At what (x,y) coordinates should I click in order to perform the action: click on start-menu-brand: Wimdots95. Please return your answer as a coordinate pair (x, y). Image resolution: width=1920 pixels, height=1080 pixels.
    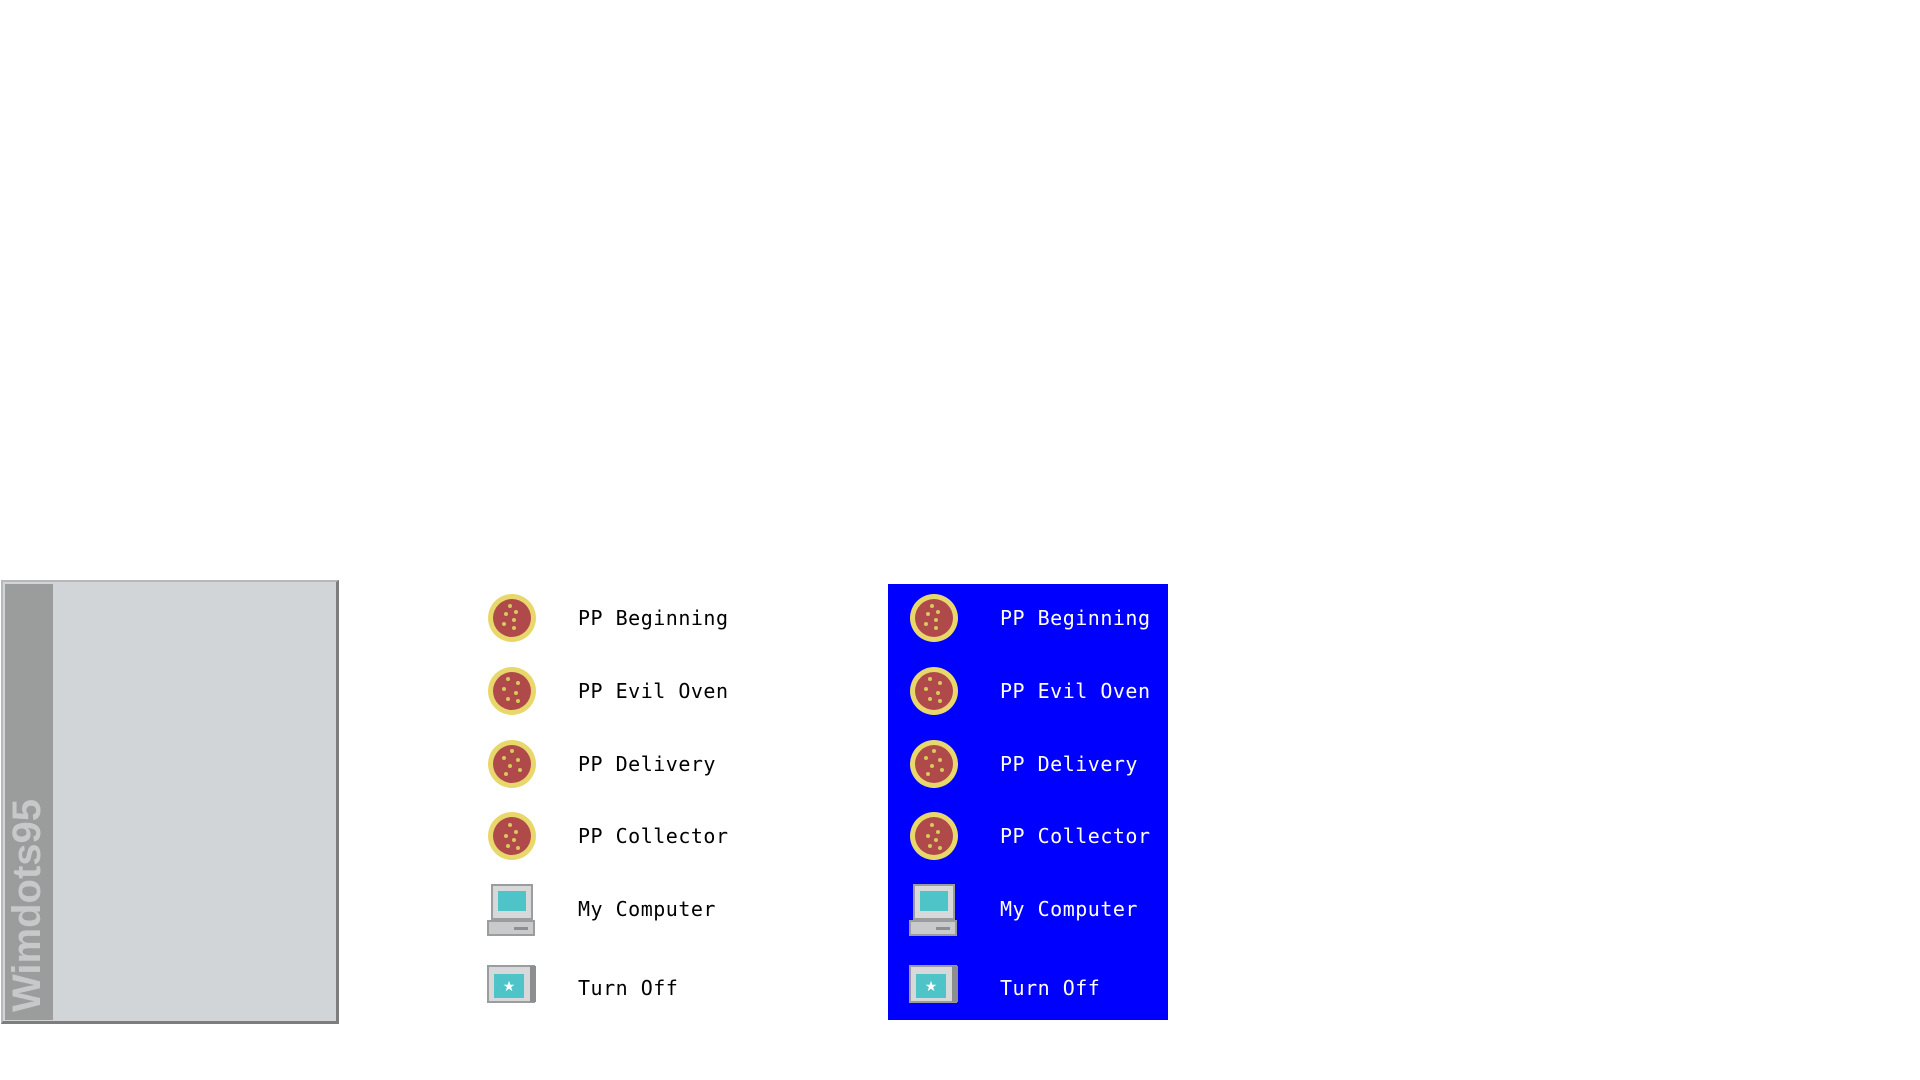
    Looking at the image, I should click on (27, 905).